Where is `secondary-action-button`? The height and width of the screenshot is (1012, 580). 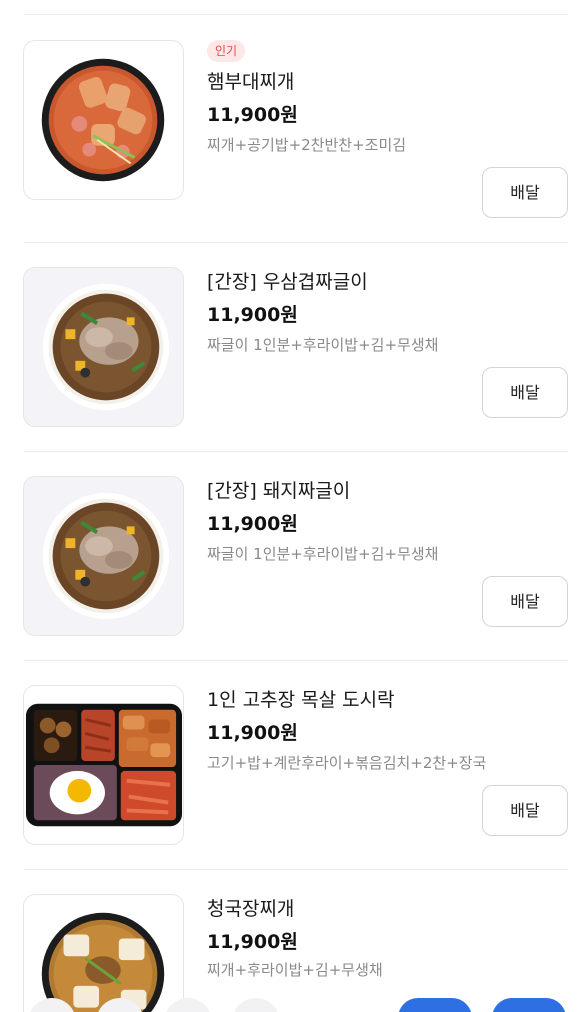 secondary-action-button is located at coordinates (529, 1005).